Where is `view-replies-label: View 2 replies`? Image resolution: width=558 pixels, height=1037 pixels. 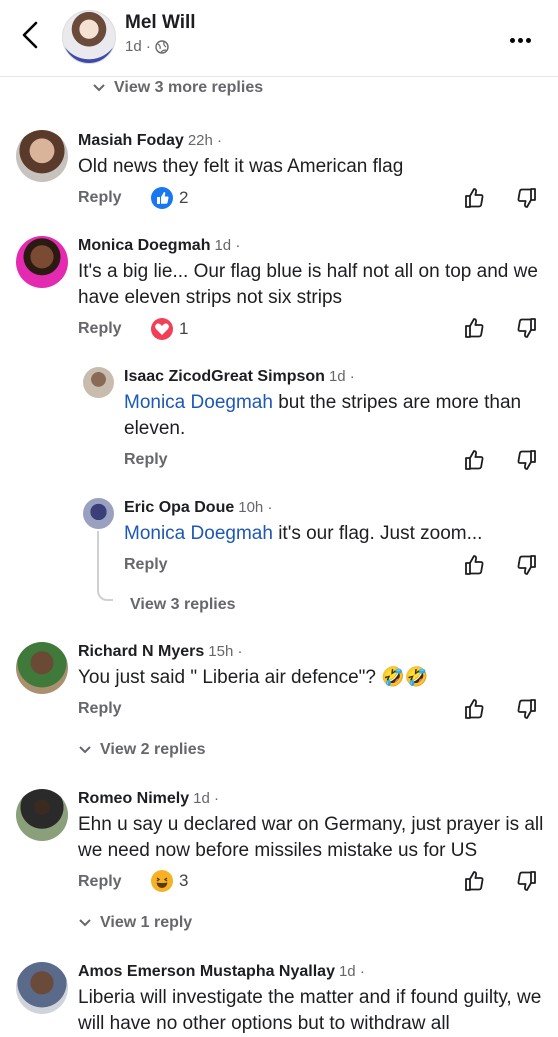
view-replies-label: View 2 replies is located at coordinates (153, 749).